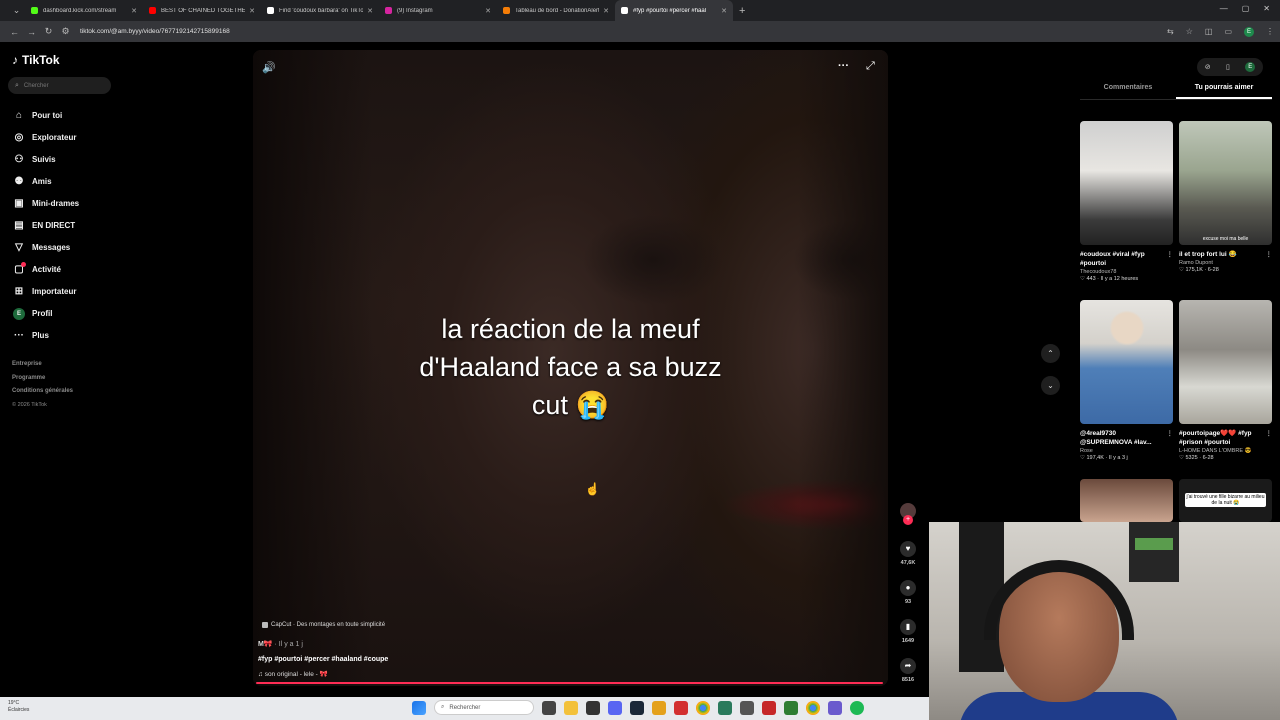 Image resolution: width=1280 pixels, height=720 pixels. Describe the element at coordinates (1224, 8) in the screenshot. I see `minimize-icon: —` at that location.